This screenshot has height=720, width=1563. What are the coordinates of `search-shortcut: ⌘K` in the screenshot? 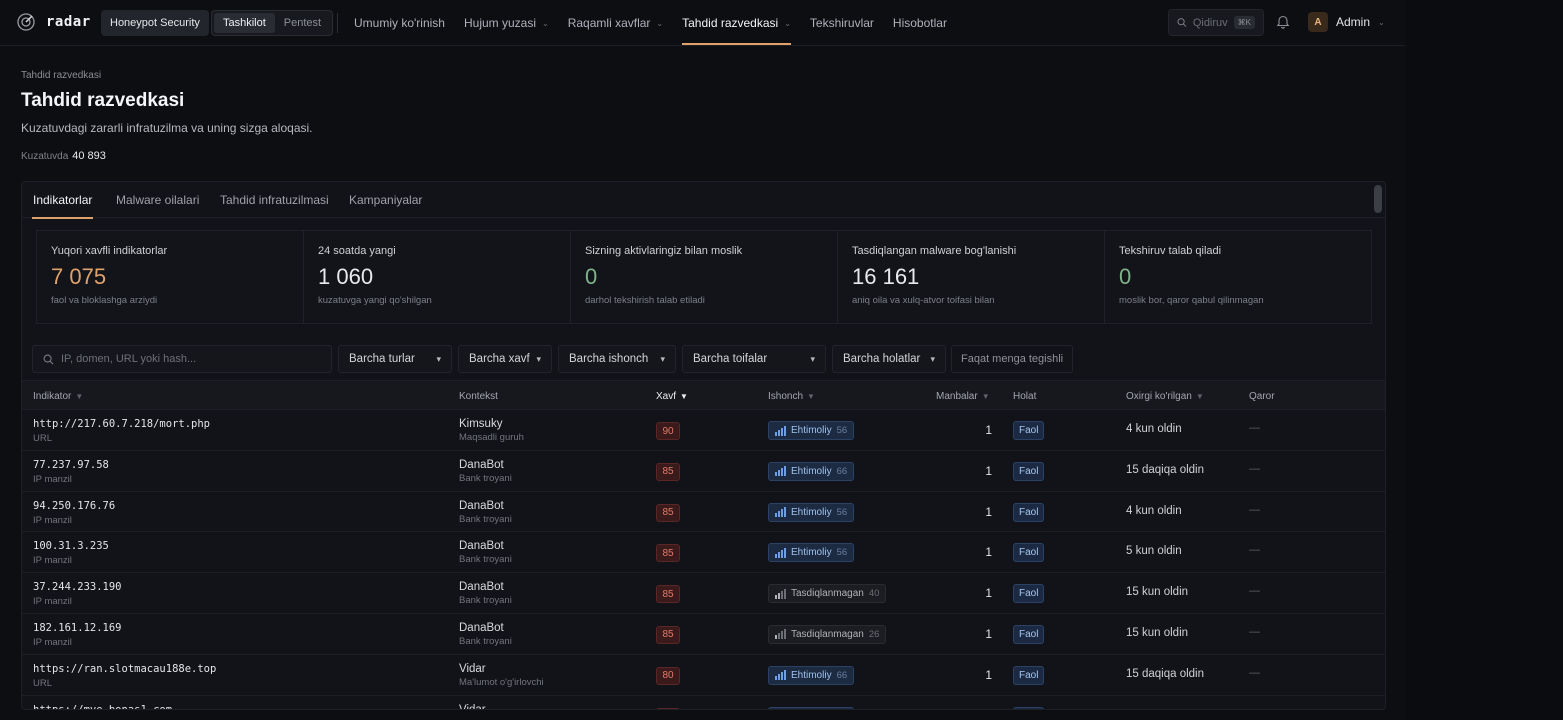 It's located at (1244, 22).